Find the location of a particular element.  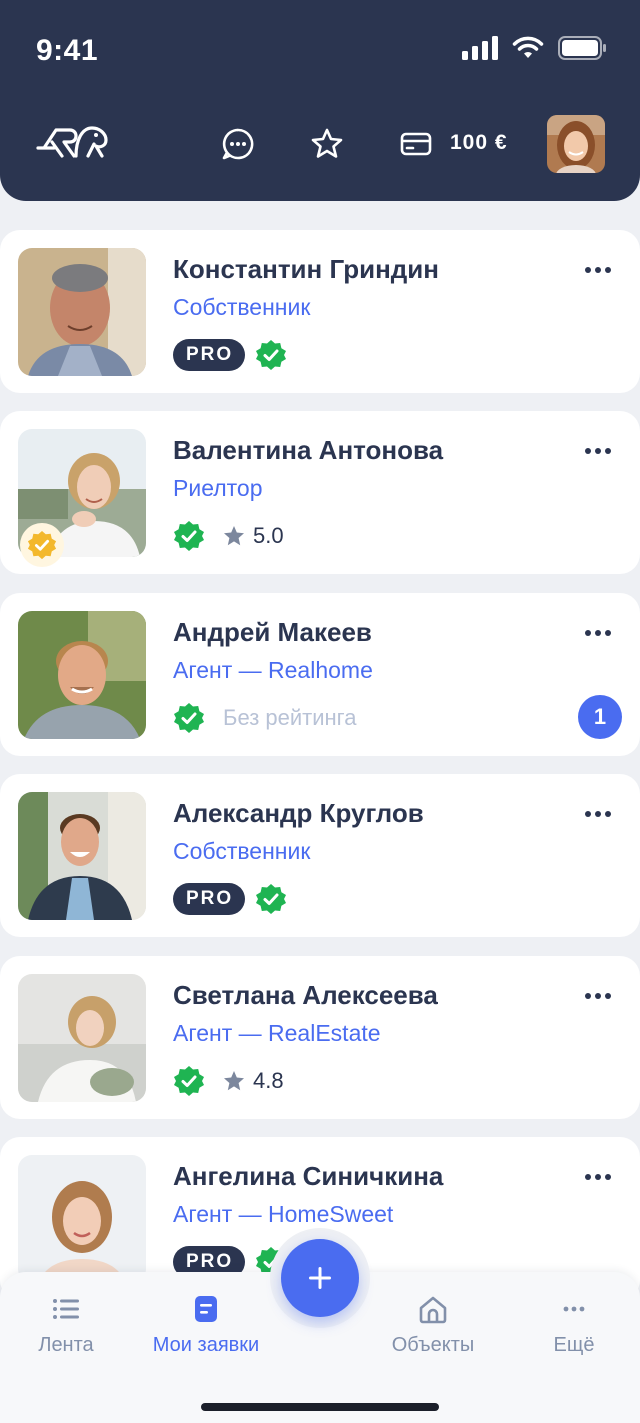

add-button is located at coordinates (320, 1278).